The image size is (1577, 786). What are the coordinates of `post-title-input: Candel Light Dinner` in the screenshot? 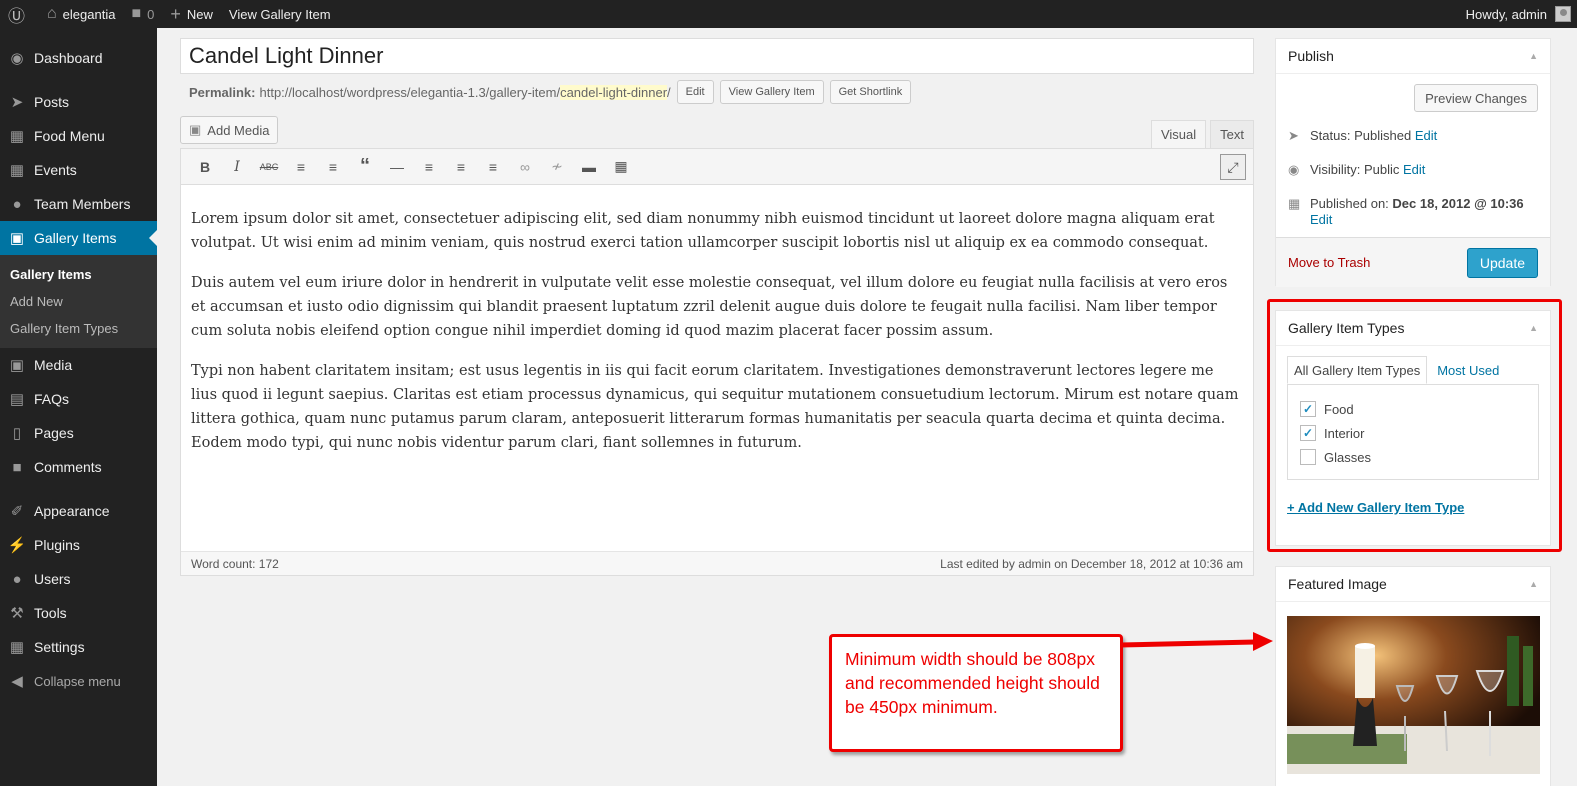 It's located at (717, 56).